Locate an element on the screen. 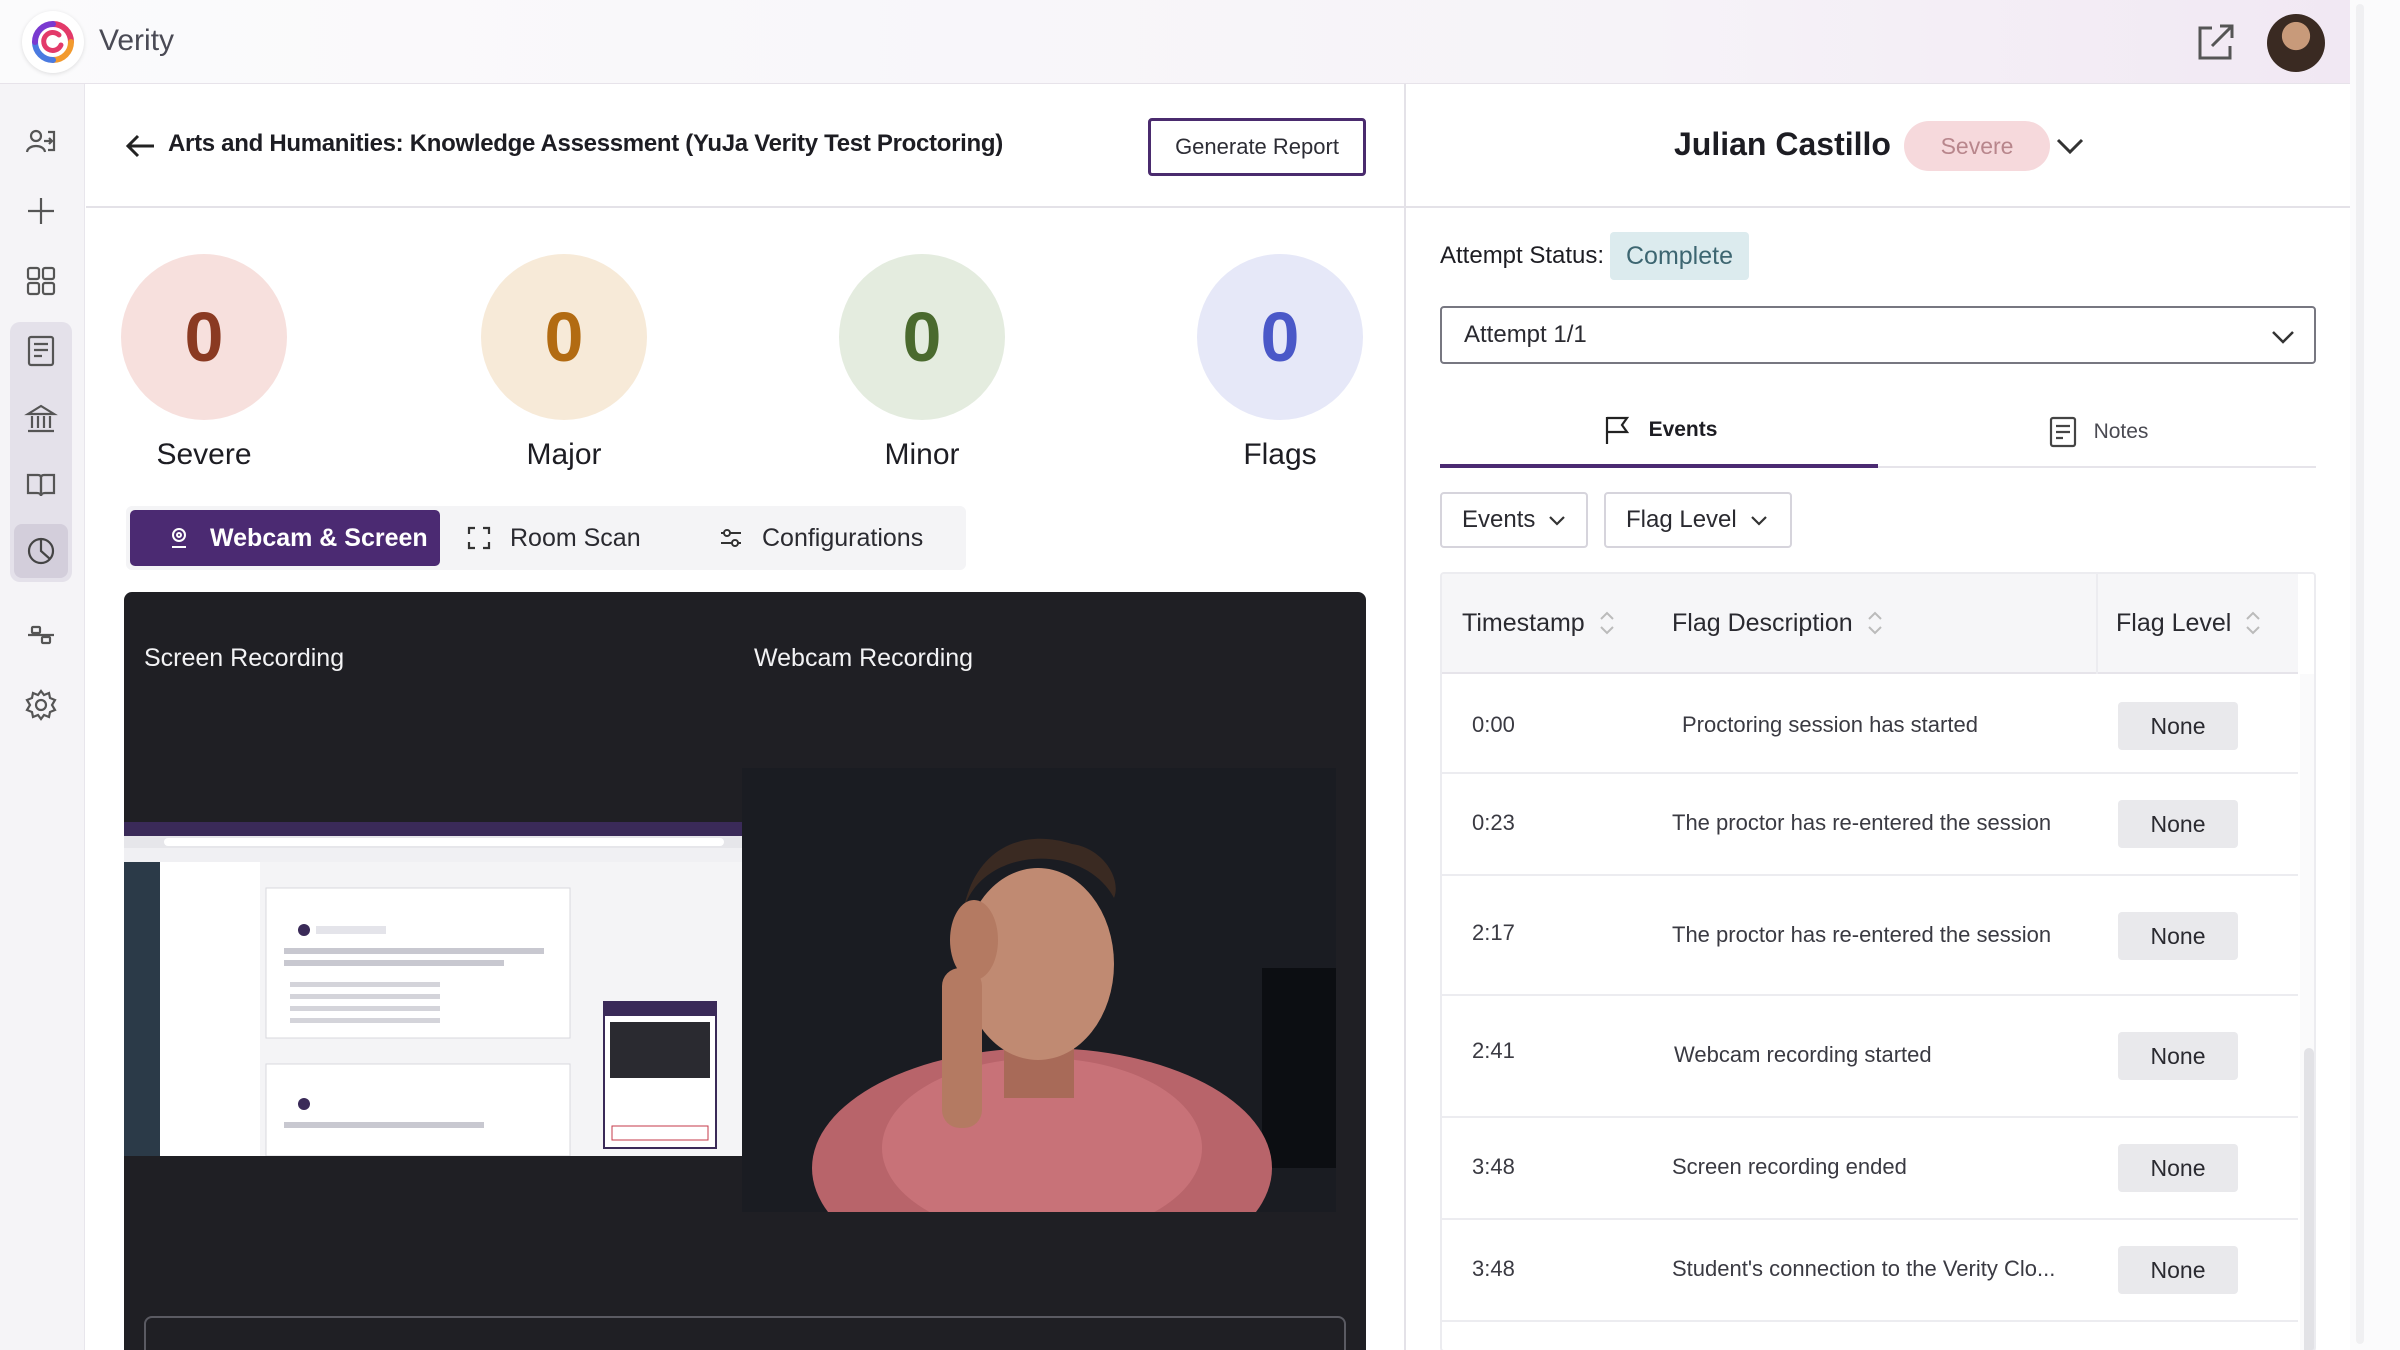  screen-recording-label: Screen Recording is located at coordinates (244, 658).